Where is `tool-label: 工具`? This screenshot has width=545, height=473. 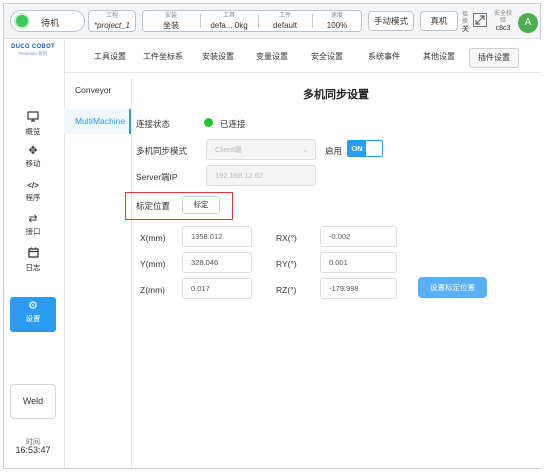 tool-label: 工具 is located at coordinates (228, 16).